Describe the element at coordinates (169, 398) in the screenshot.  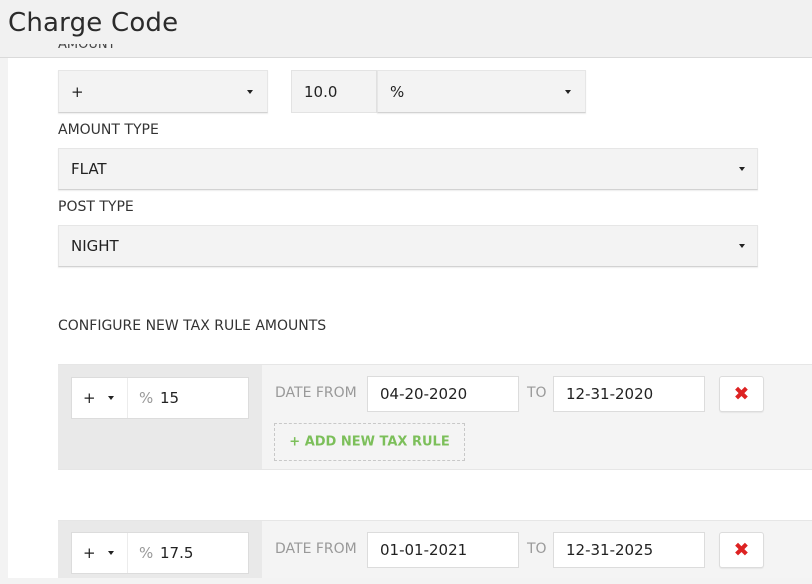
I see `tax-rule-amount-input: 15` at that location.